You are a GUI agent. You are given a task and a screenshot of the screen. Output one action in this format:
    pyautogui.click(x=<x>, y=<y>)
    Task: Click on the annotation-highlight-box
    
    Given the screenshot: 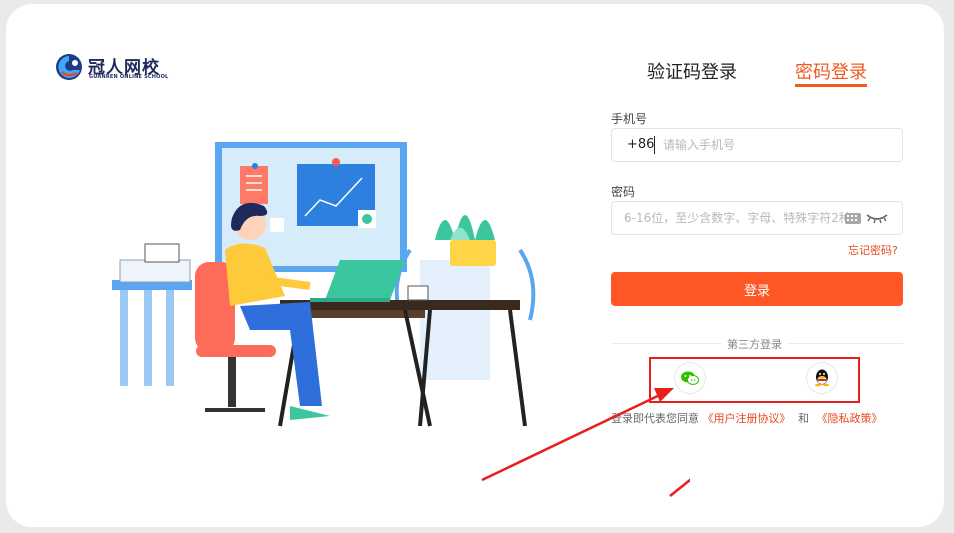 What is the action you would take?
    pyautogui.click(x=754, y=380)
    